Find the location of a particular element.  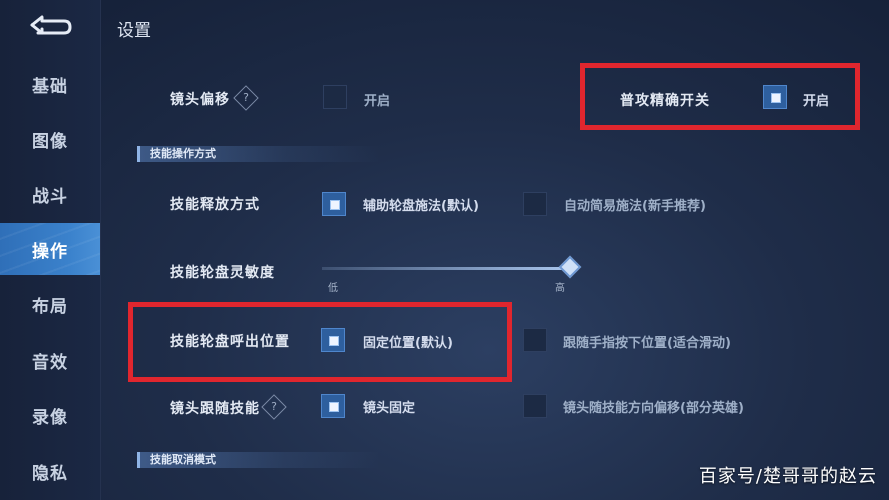

sidebar-item-basic: 基础 is located at coordinates (50, 84).